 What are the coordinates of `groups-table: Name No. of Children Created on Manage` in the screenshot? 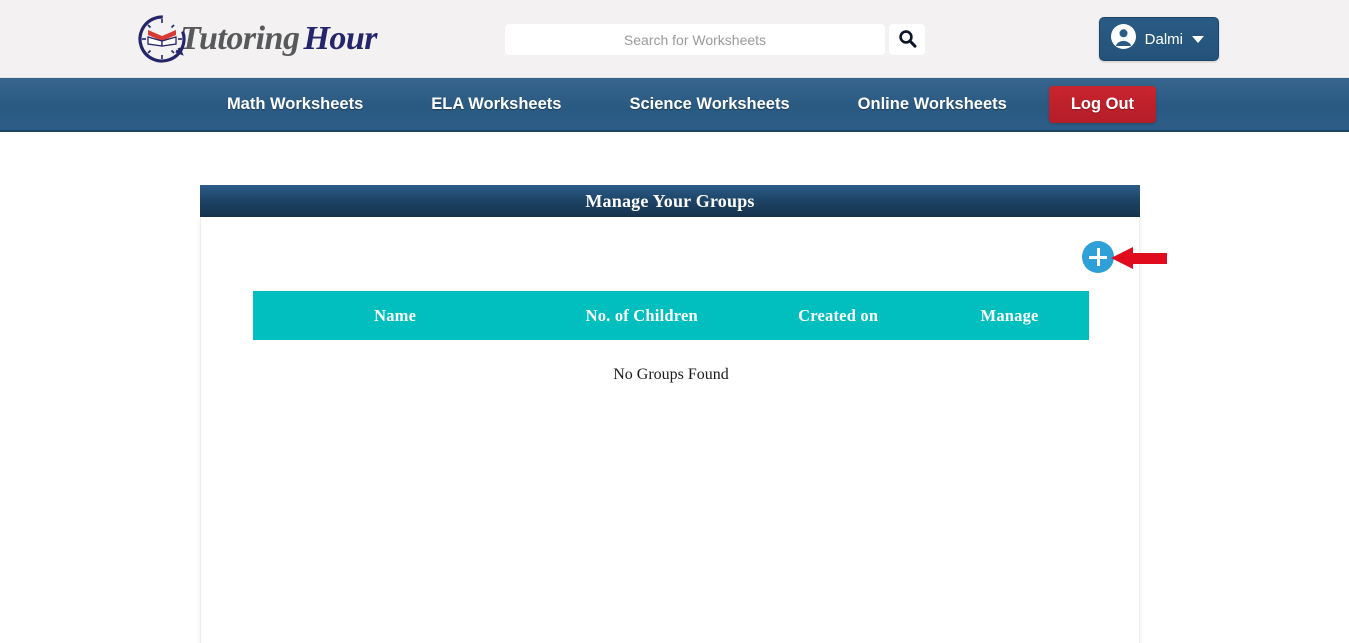 It's located at (671, 315).